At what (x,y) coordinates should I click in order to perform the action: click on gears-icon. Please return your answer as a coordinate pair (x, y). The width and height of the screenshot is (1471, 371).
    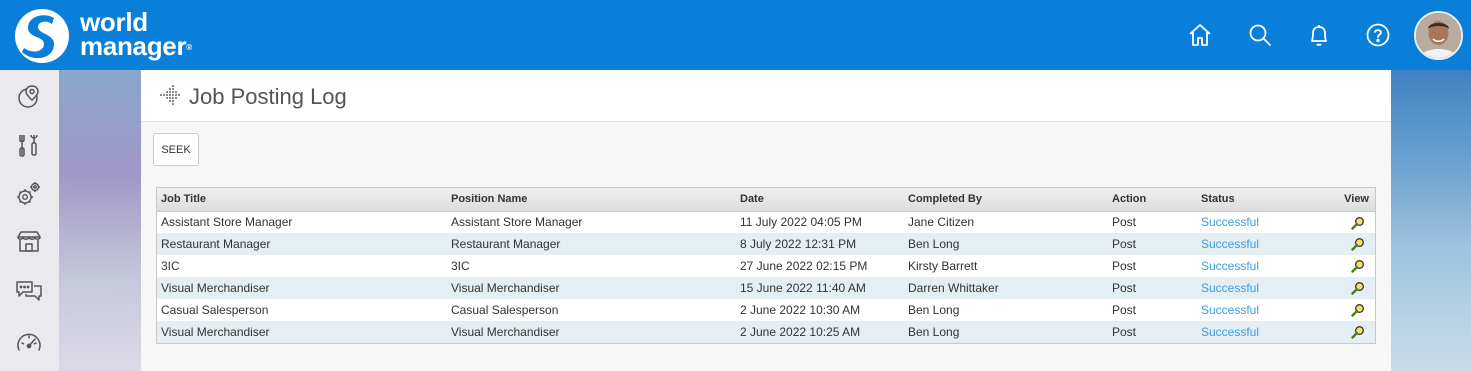
    Looking at the image, I should click on (28, 193).